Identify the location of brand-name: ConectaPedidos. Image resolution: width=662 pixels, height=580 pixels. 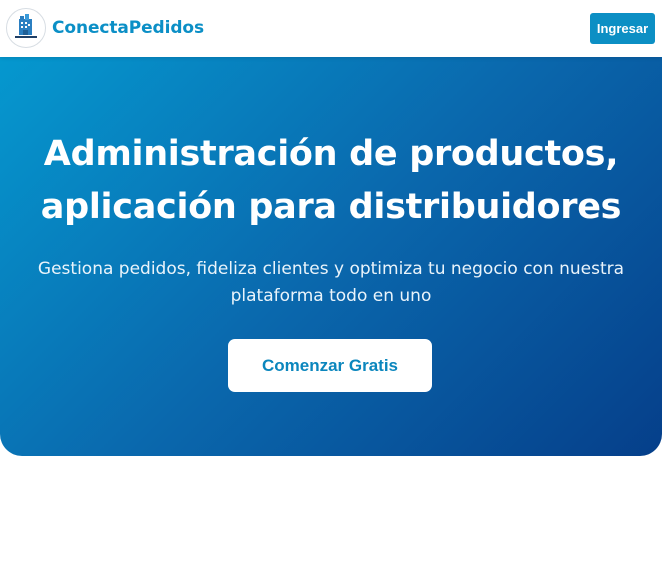
(128, 28).